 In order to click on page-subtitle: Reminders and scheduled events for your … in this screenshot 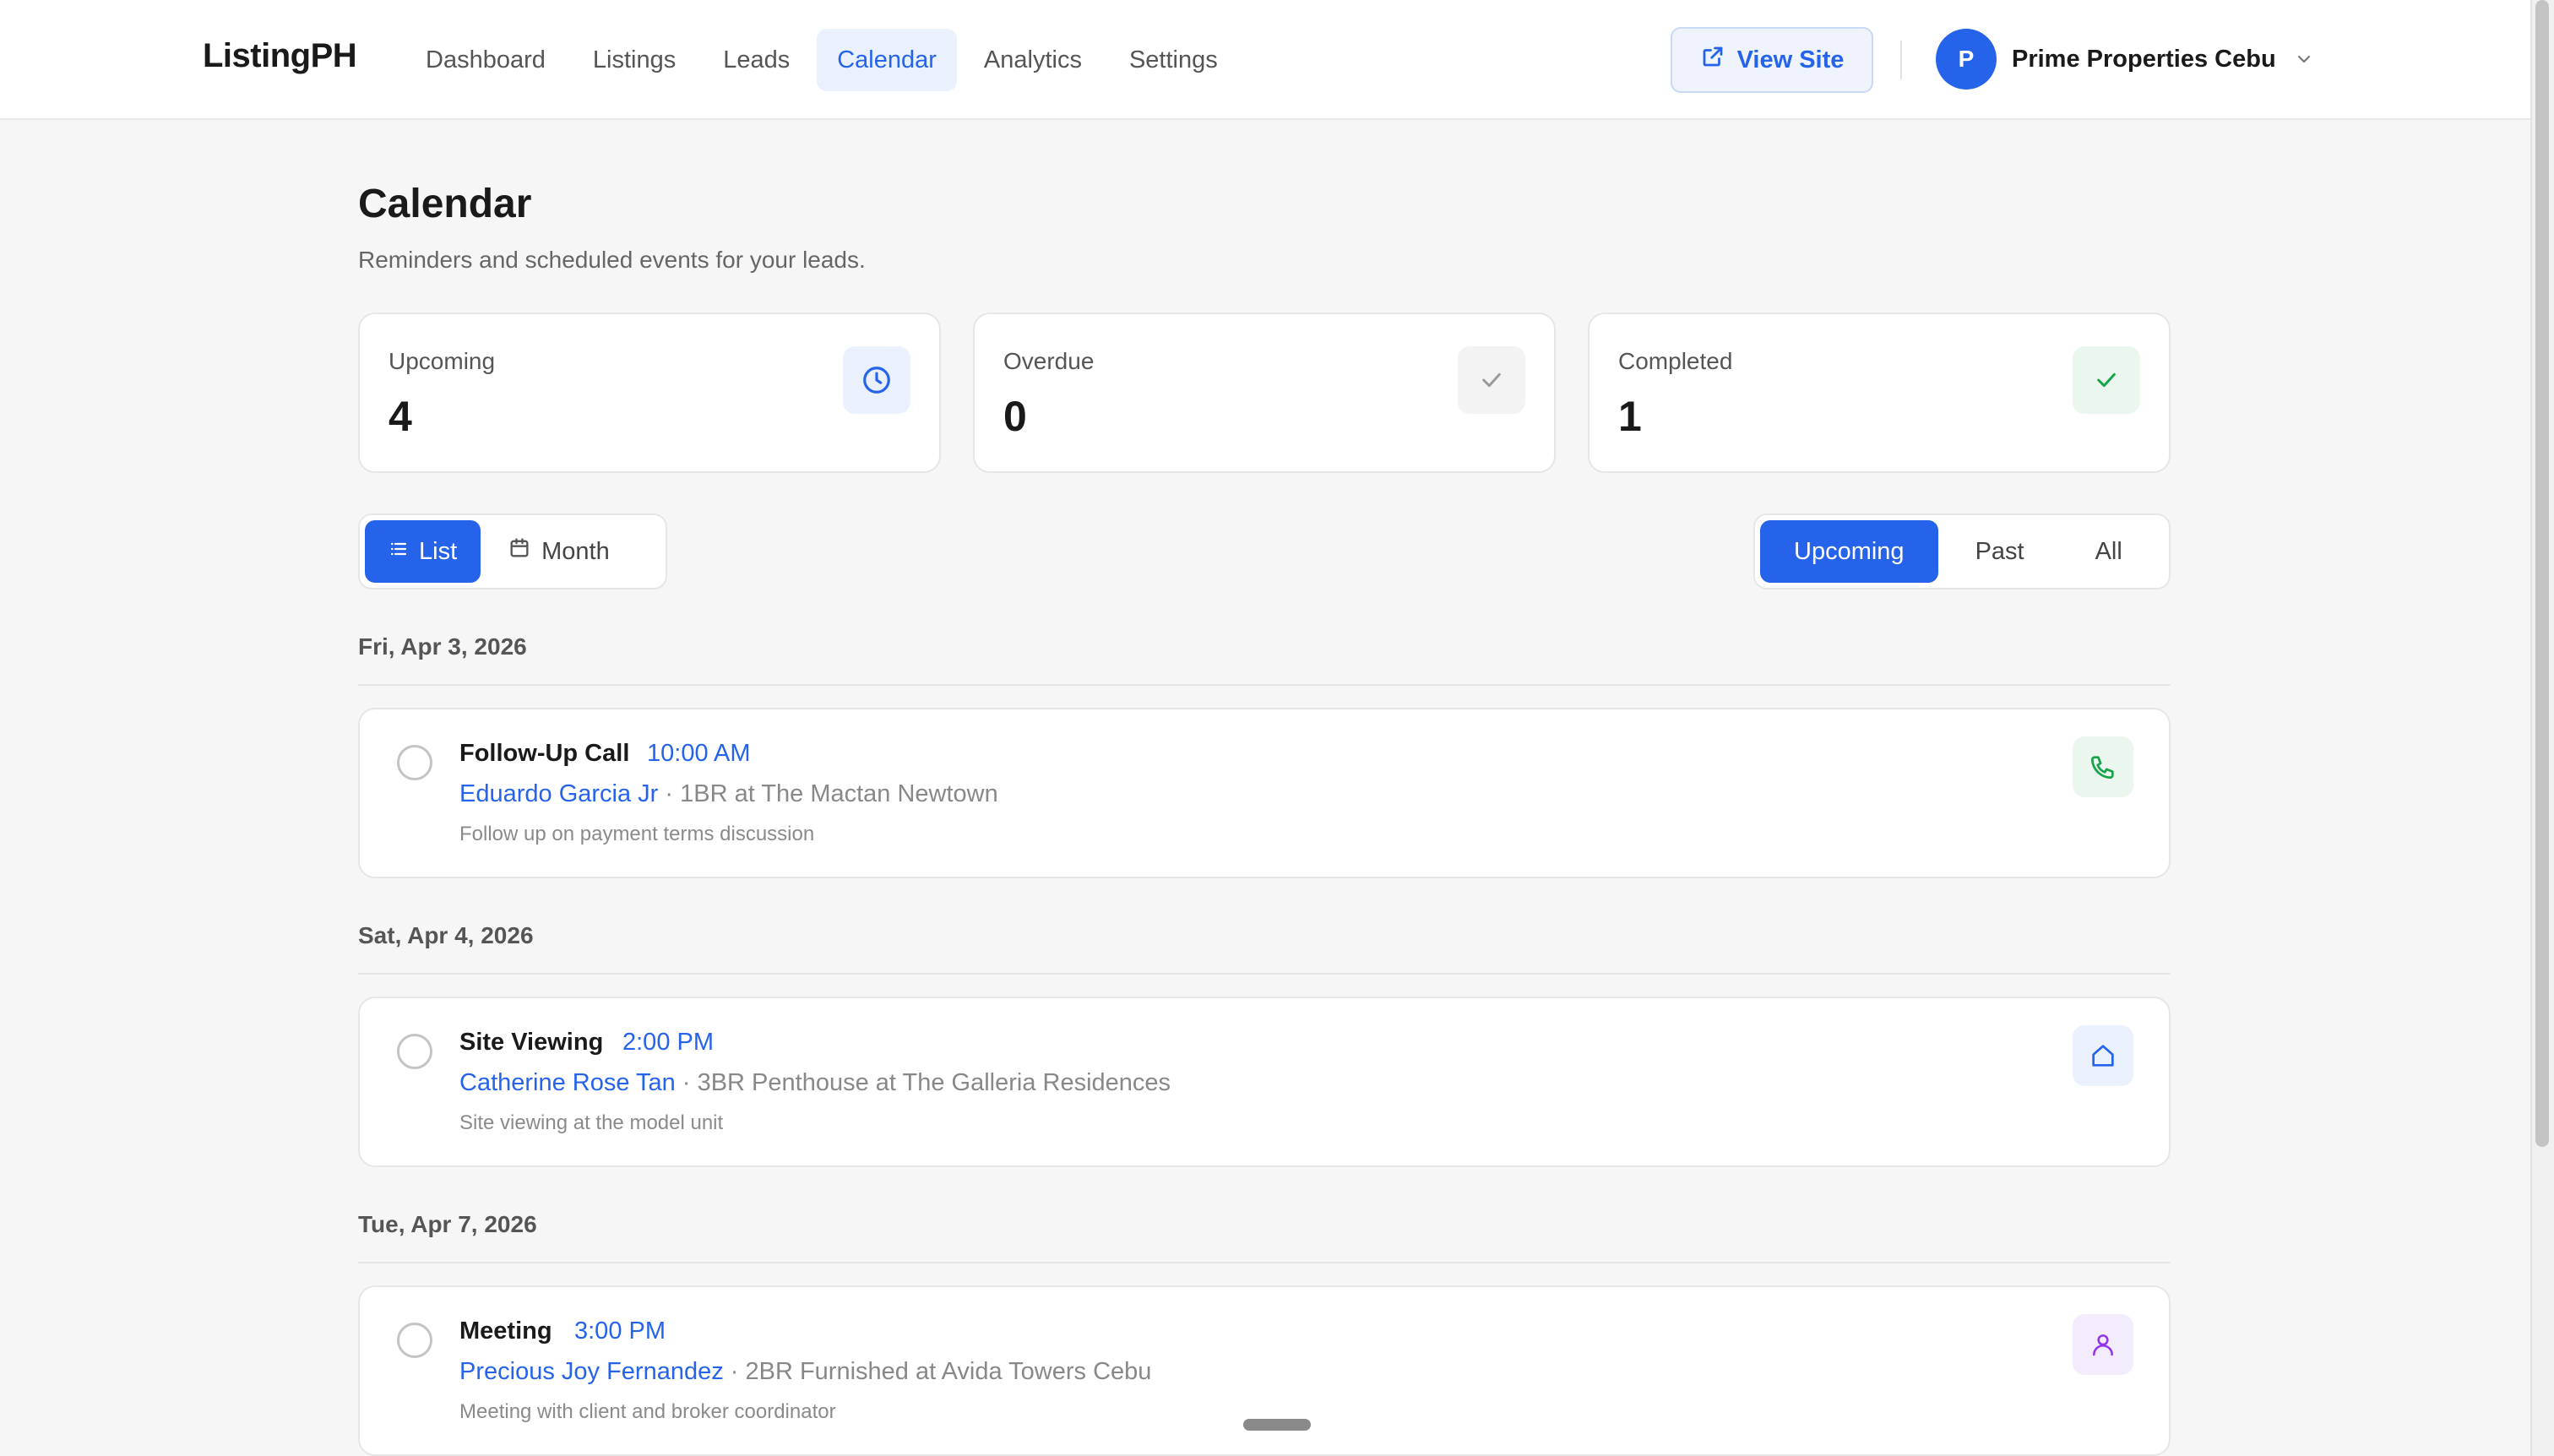, I will do `click(612, 260)`.